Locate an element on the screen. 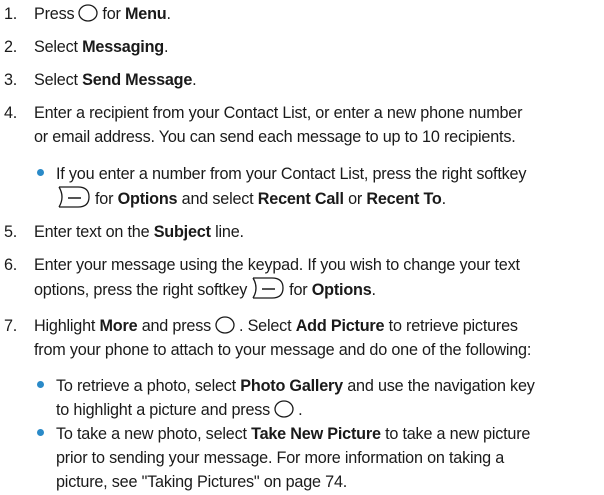  step-number: 1. is located at coordinates (11, 14).